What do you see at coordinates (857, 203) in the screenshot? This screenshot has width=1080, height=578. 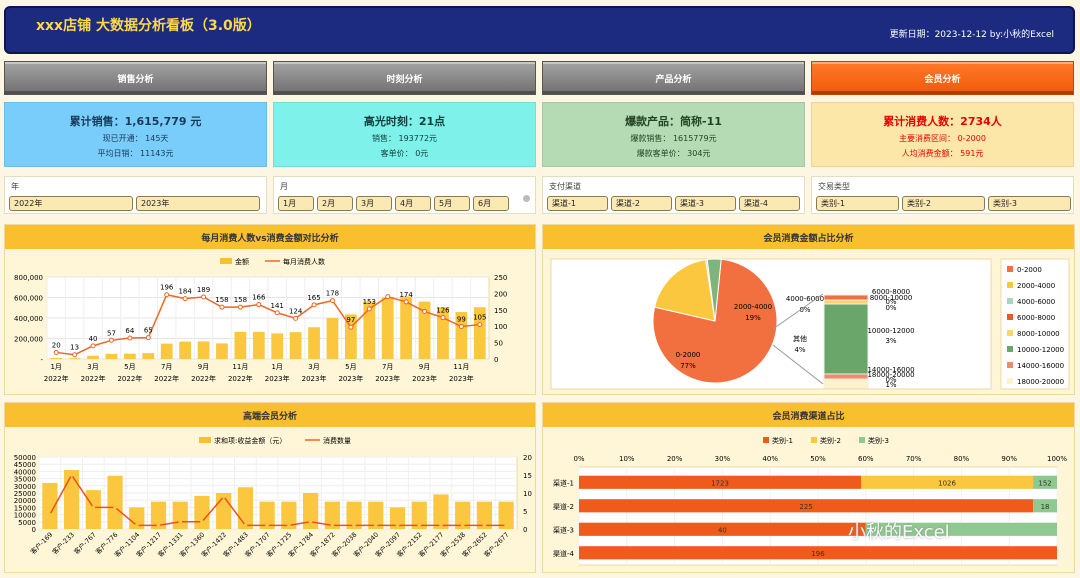 I see `slicer-item-type-1: 类别-1` at bounding box center [857, 203].